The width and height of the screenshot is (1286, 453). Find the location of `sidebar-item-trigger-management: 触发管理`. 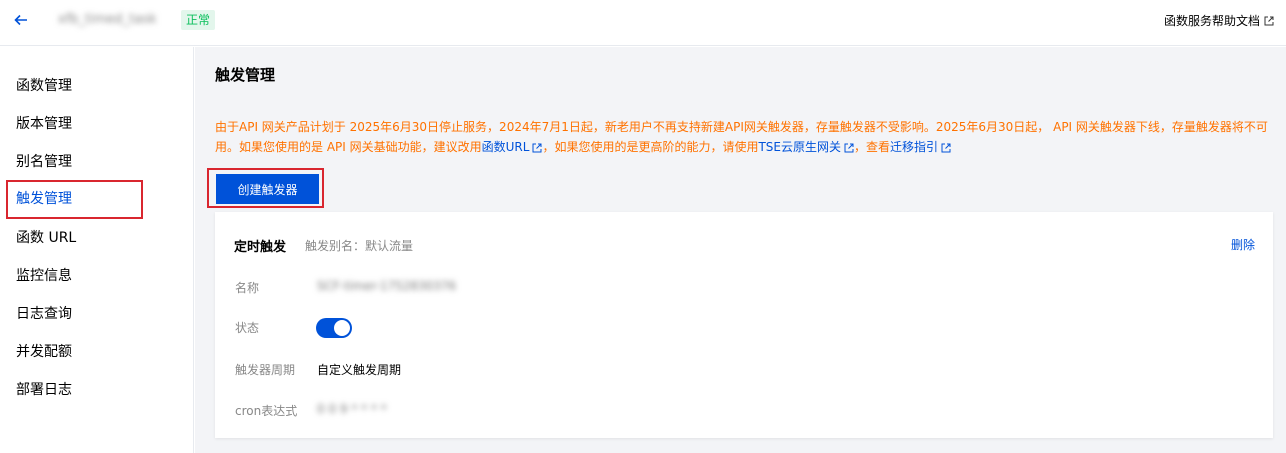

sidebar-item-trigger-management: 触发管理 is located at coordinates (74, 199).